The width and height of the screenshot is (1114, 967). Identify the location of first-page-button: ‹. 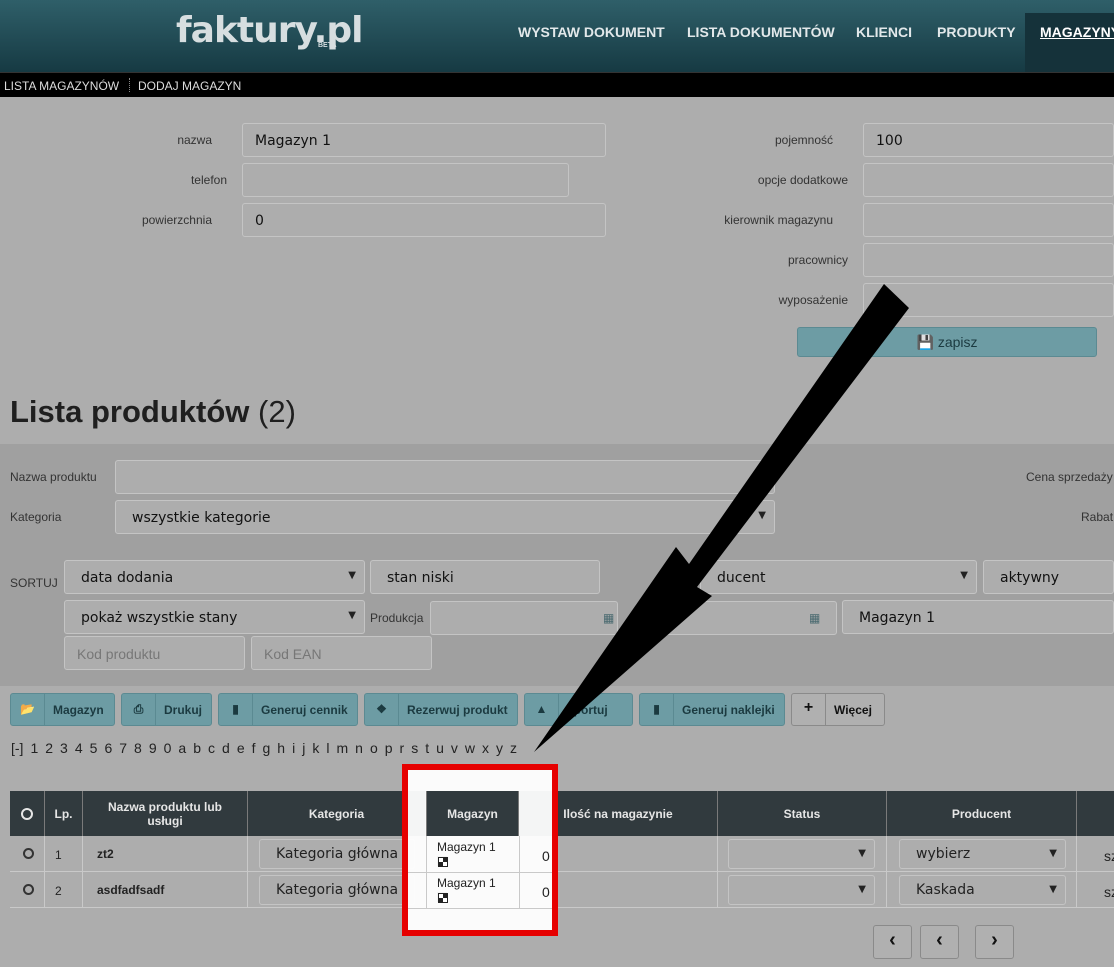
(892, 942).